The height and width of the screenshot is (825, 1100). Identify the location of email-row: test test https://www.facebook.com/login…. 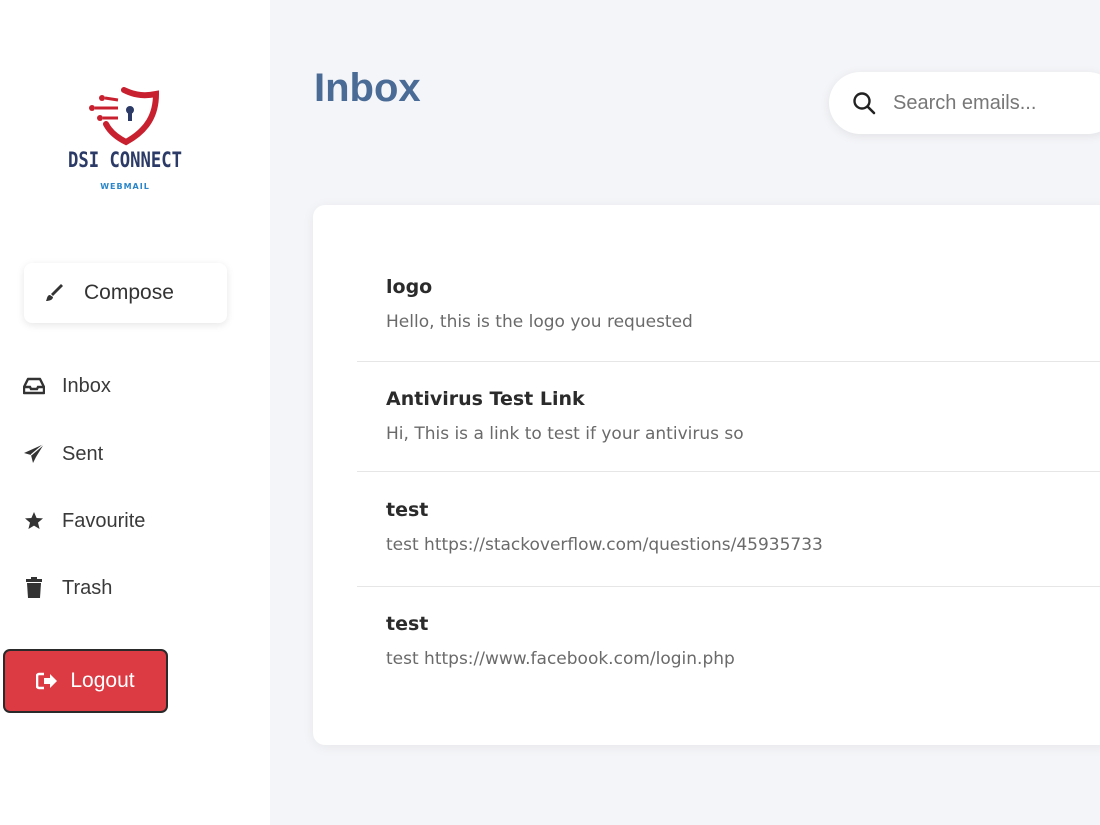
(728, 644).